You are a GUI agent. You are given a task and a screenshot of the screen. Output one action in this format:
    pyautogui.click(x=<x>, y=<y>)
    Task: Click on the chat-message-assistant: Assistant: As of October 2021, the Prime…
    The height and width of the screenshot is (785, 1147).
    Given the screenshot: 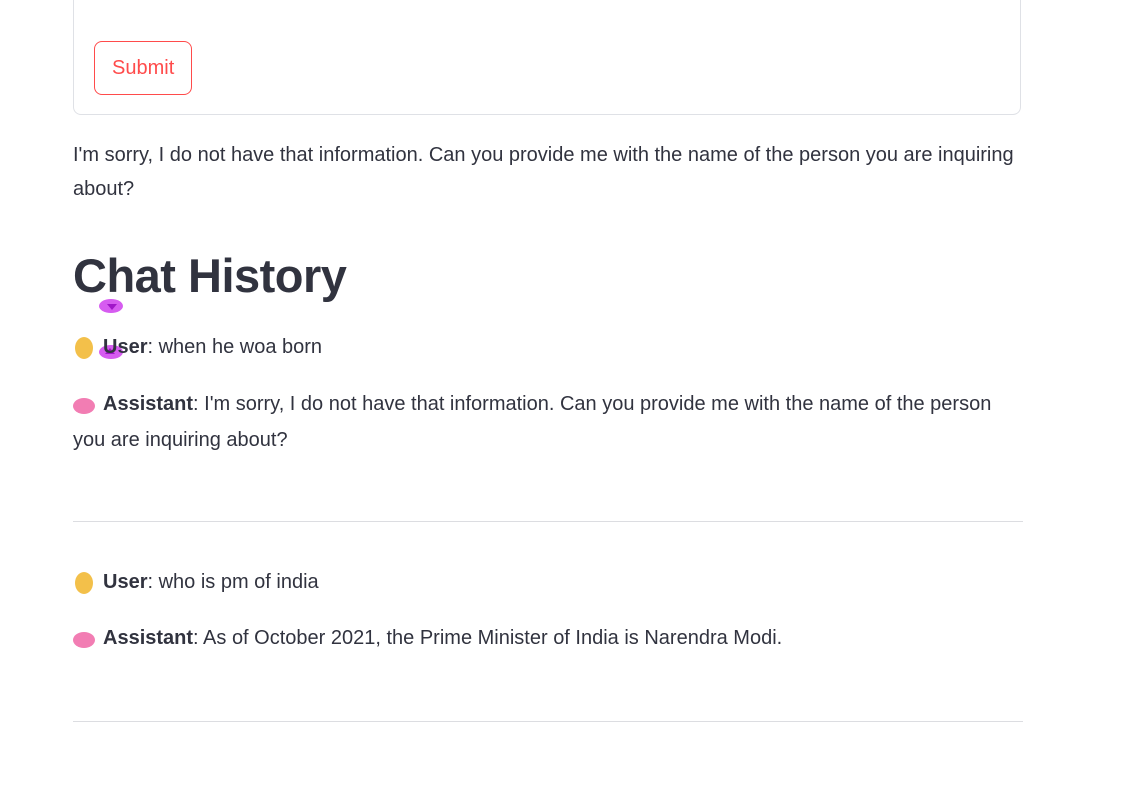 What is the action you would take?
    pyautogui.click(x=548, y=639)
    